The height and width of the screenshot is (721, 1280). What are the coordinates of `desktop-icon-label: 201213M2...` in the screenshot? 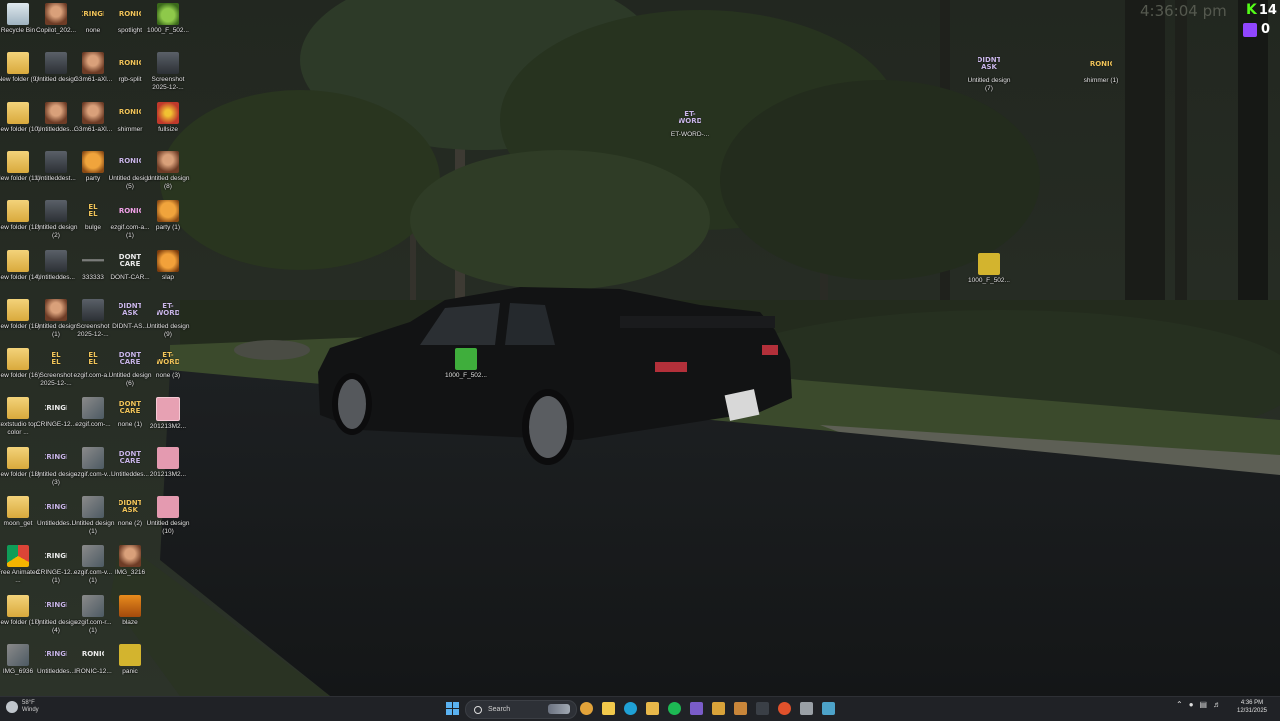 It's located at (168, 427).